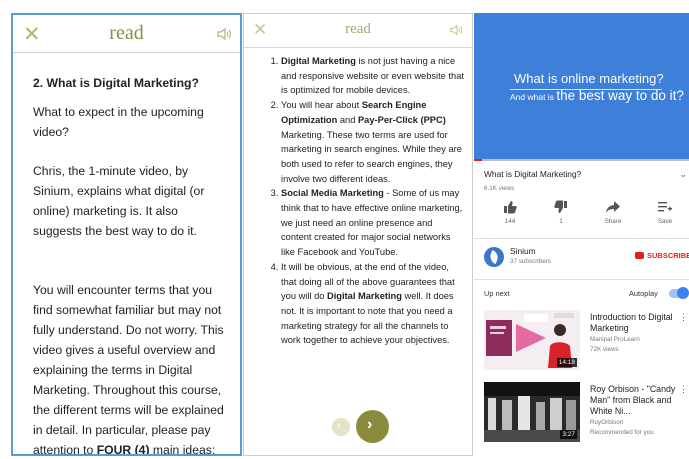 The image size is (689, 459). I want to click on thumbs-down-icon, so click(561, 207).